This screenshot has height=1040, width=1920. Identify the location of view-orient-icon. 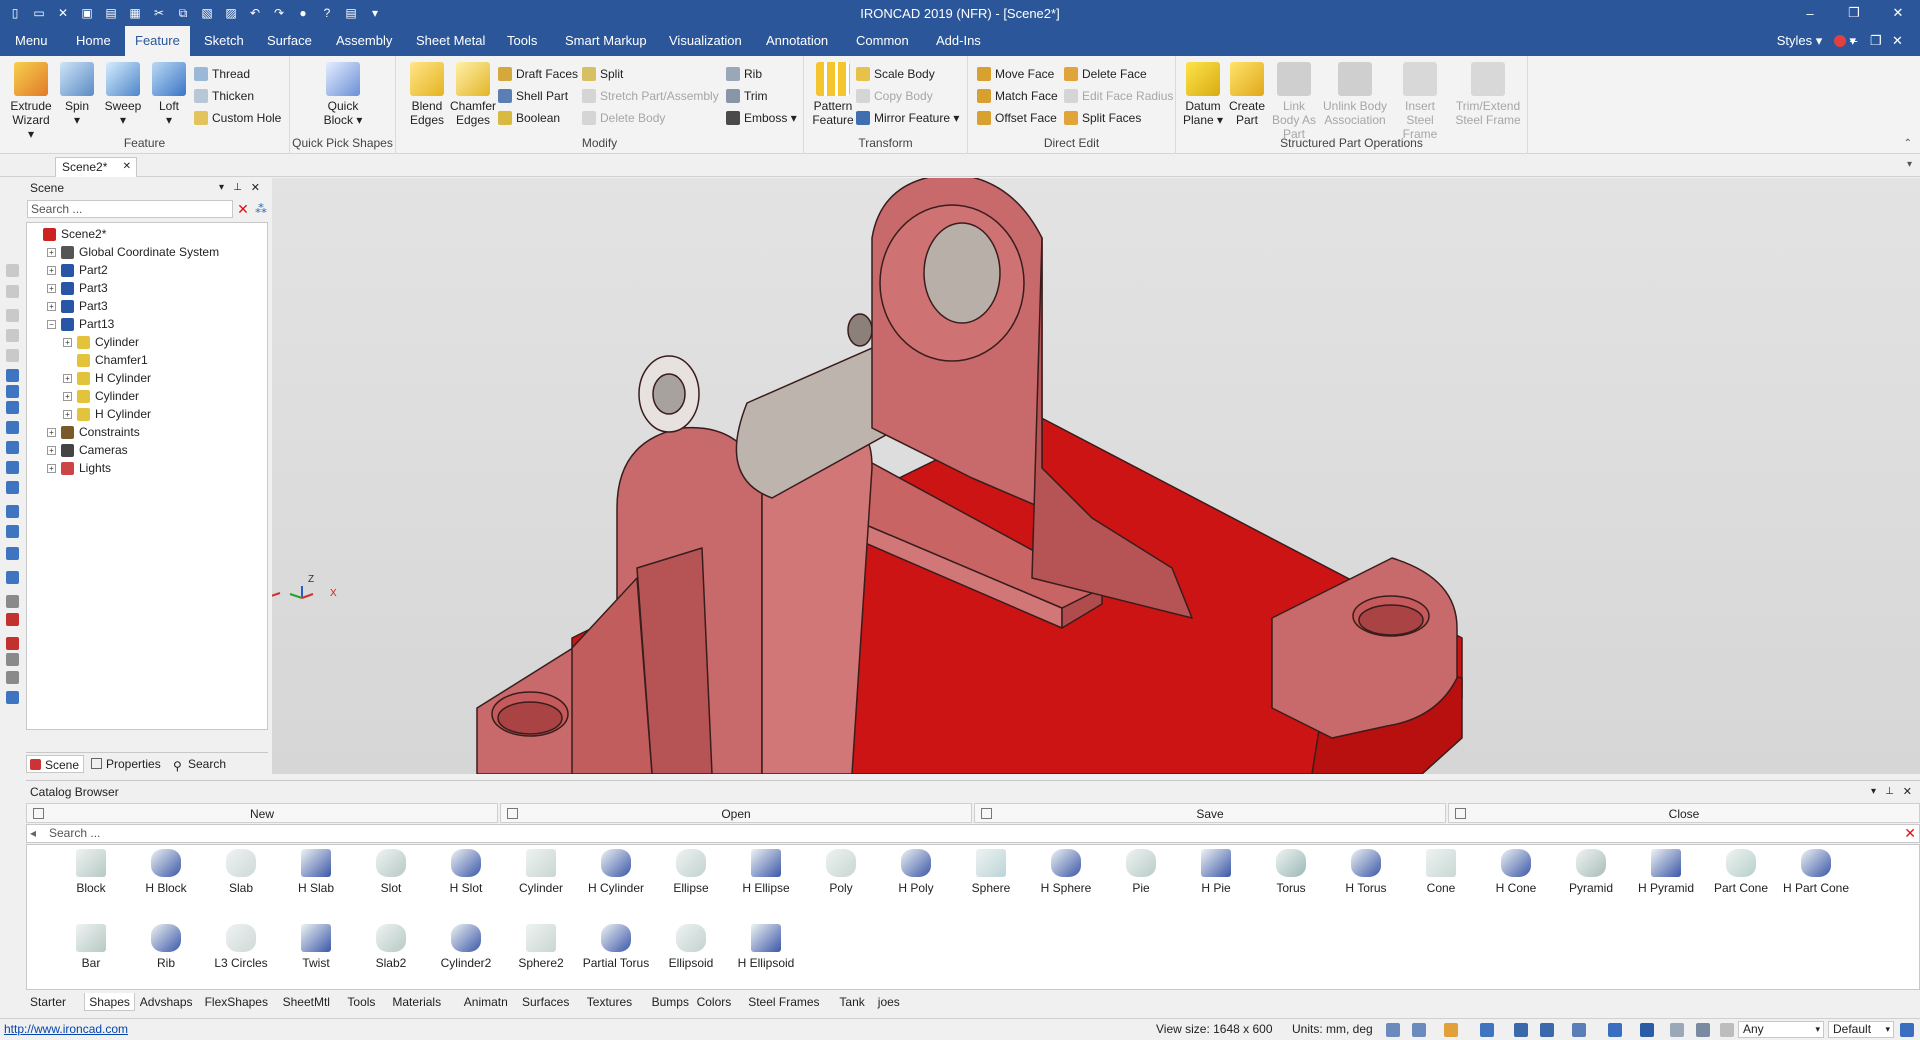
(1451, 1030).